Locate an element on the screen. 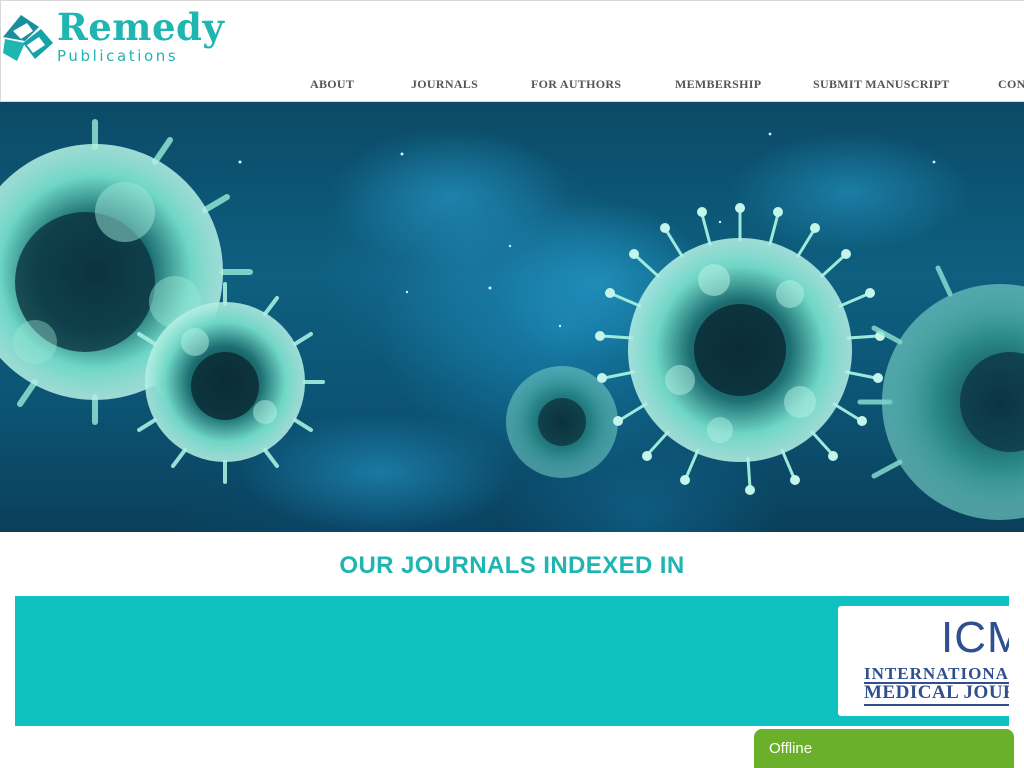 The width and height of the screenshot is (1024, 768). icmje-logo: ICMJ INTERNATIONAL C MEDICAL JOURN is located at coordinates (923, 661).